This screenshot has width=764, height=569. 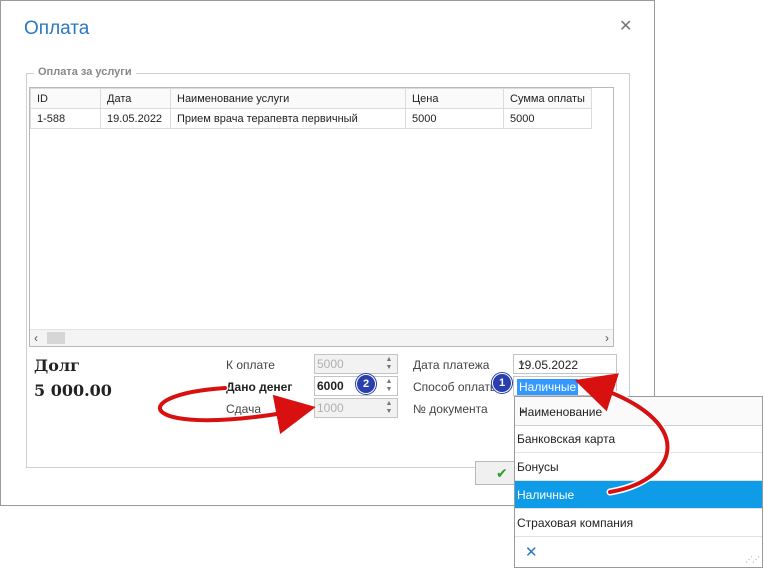 I want to click on to-pay-label: К оплате, so click(x=250, y=365).